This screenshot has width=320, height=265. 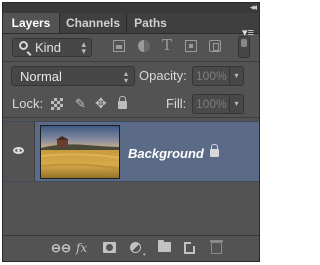 What do you see at coordinates (41, 76) in the screenshot?
I see `blend-mode-value: Normal` at bounding box center [41, 76].